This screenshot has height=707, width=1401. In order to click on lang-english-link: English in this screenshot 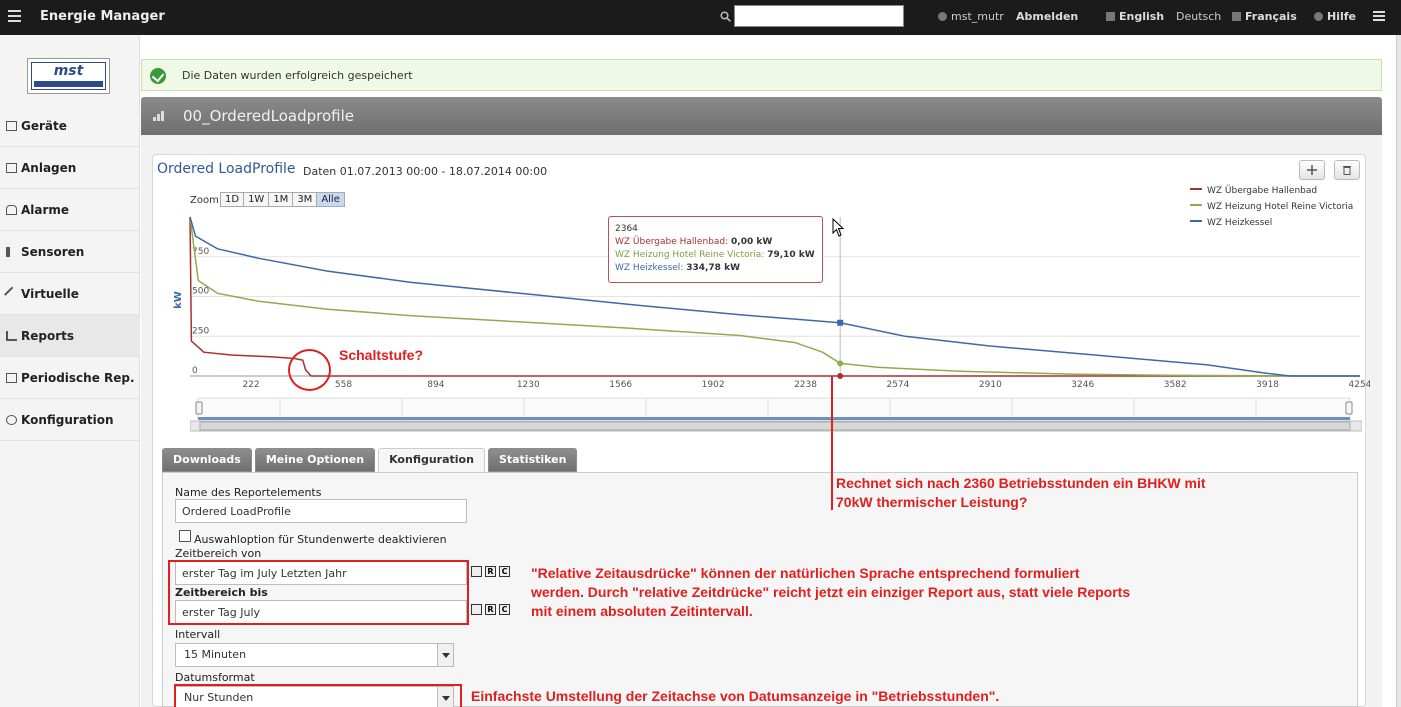, I will do `click(1135, 16)`.